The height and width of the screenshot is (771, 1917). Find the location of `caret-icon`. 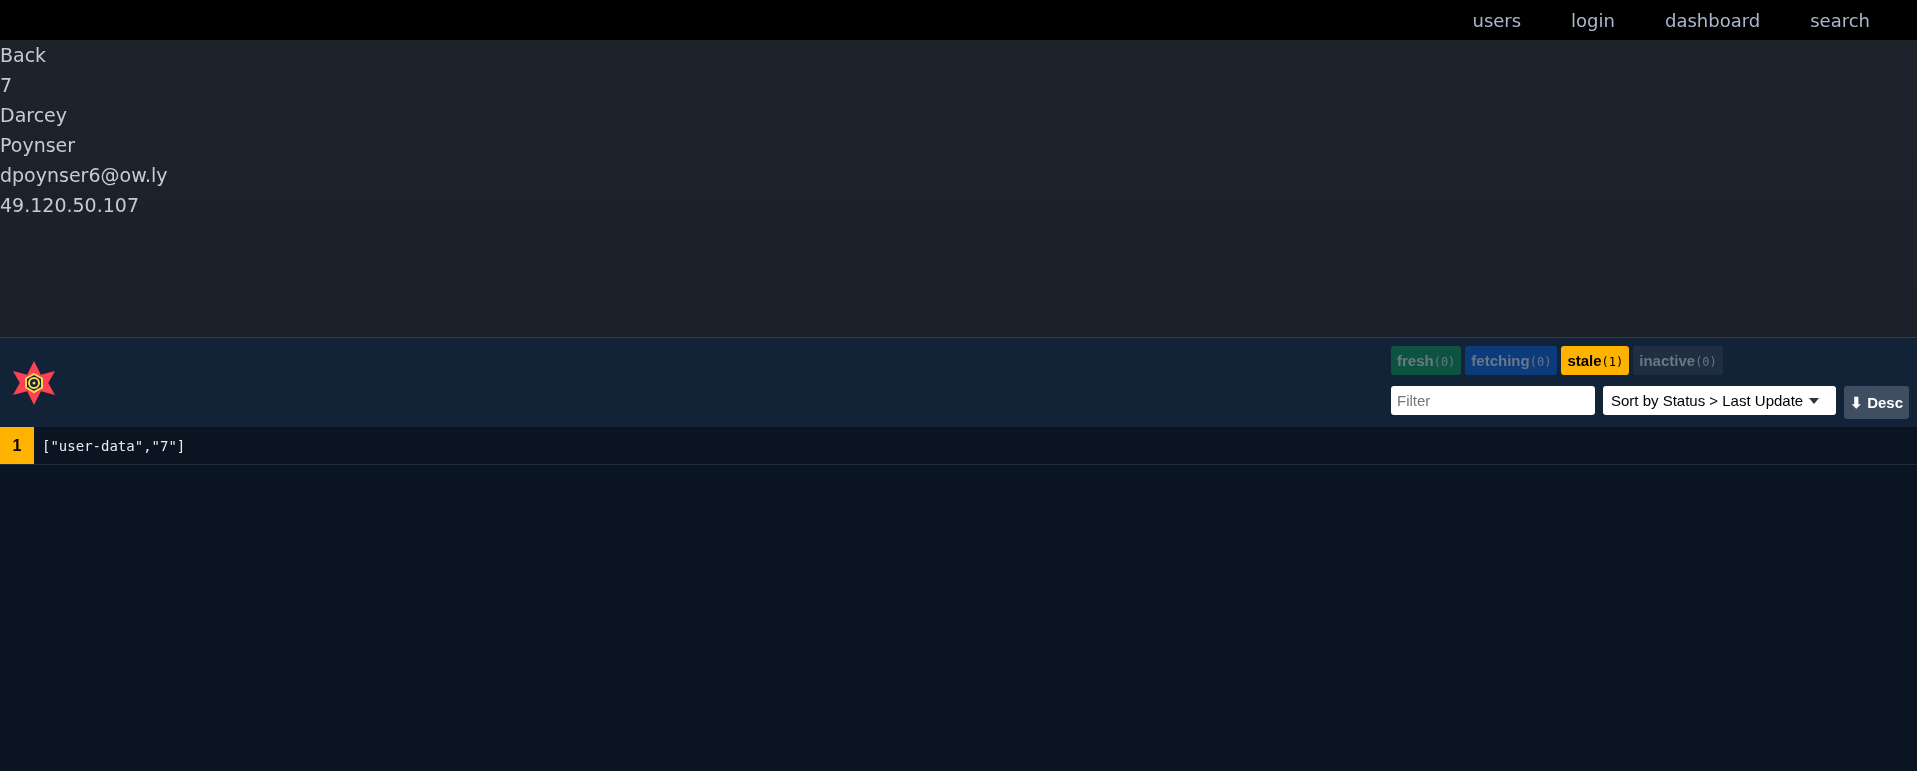

caret-icon is located at coordinates (1814, 400).